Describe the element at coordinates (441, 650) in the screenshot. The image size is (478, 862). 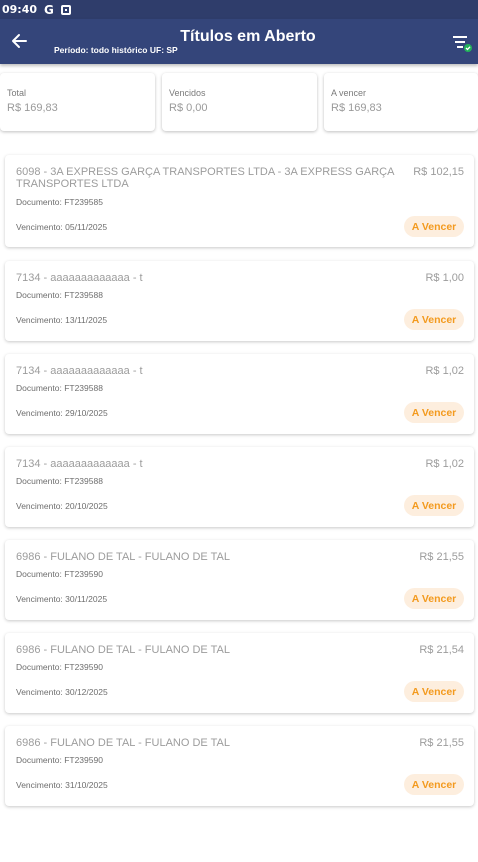
I see `title-amount: R$ 21,54` at that location.